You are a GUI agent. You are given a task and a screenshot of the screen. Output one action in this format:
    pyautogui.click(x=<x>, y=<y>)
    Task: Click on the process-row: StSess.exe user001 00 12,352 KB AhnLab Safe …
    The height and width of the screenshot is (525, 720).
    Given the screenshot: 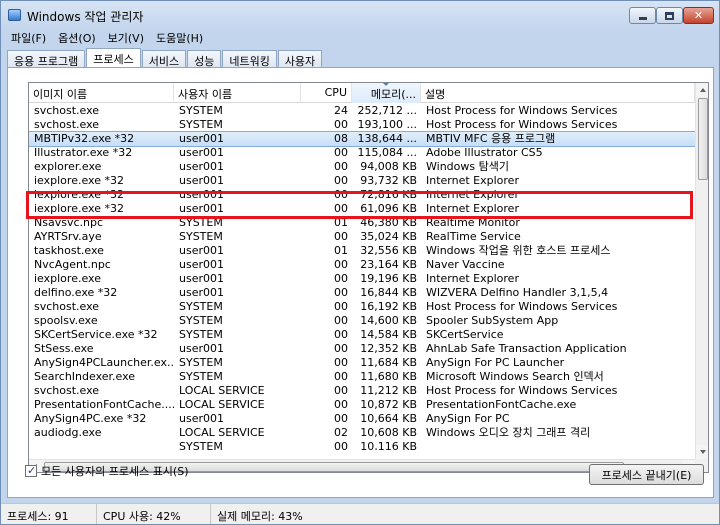 What is the action you would take?
    pyautogui.click(x=362, y=349)
    